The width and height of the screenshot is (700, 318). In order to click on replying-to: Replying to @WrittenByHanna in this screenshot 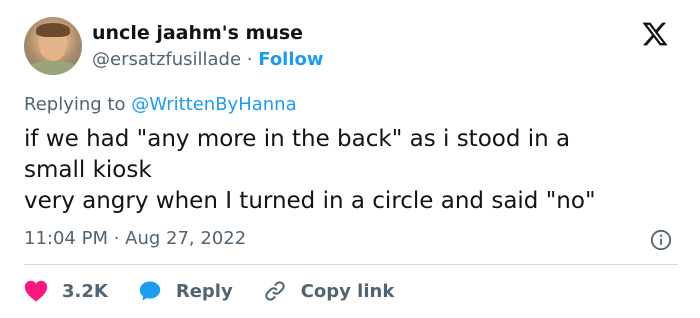, I will do `click(160, 104)`.